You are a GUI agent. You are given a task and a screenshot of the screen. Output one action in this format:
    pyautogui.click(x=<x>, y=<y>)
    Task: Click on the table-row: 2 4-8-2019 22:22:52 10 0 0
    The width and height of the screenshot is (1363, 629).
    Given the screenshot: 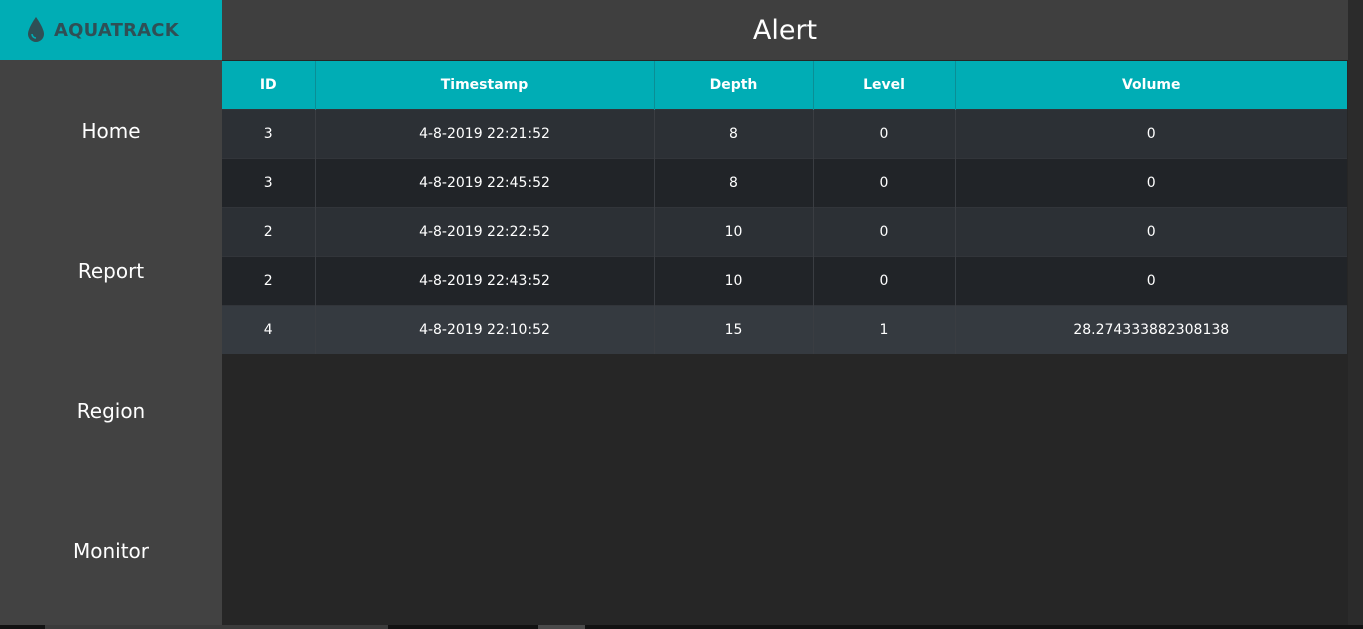 What is the action you would take?
    pyautogui.click(x=784, y=231)
    